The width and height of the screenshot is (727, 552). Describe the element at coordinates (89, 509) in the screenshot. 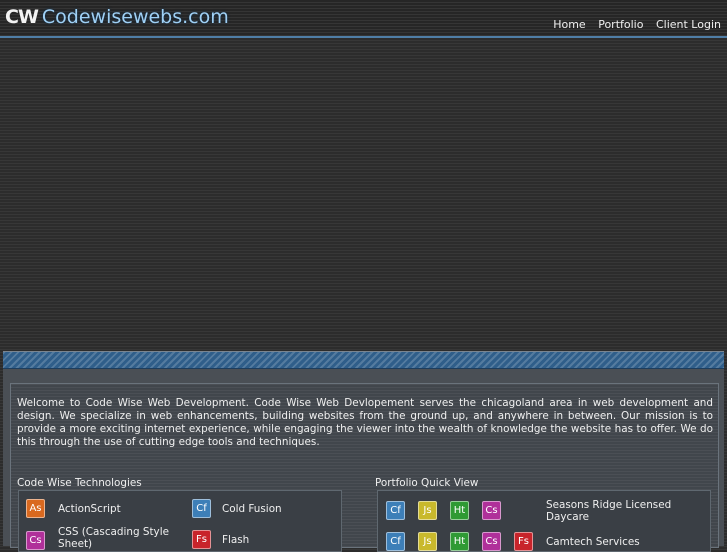

I see `tech-label: ActionScript` at that location.